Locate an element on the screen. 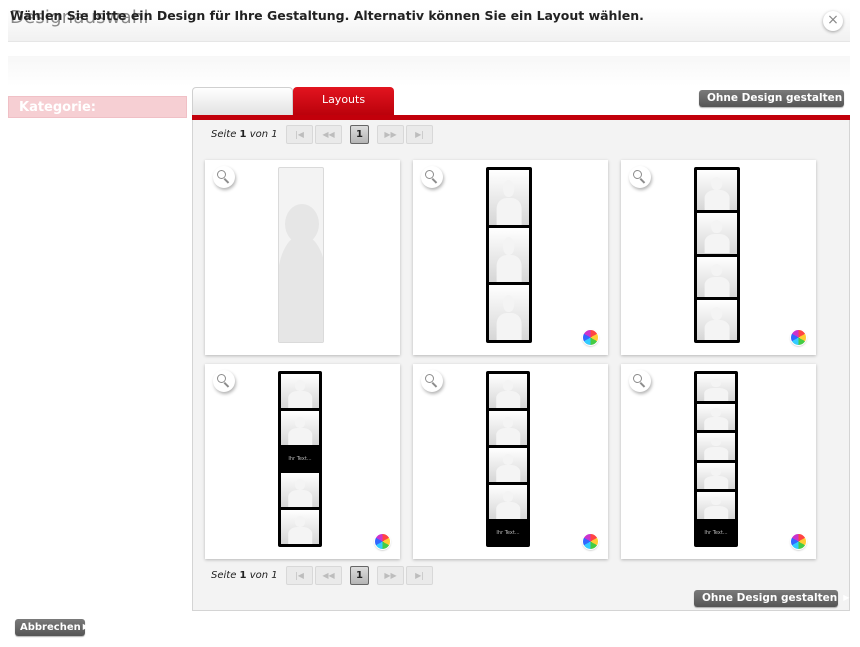 This screenshot has width=860, height=647. instruction-bar is located at coordinates (429, 71).